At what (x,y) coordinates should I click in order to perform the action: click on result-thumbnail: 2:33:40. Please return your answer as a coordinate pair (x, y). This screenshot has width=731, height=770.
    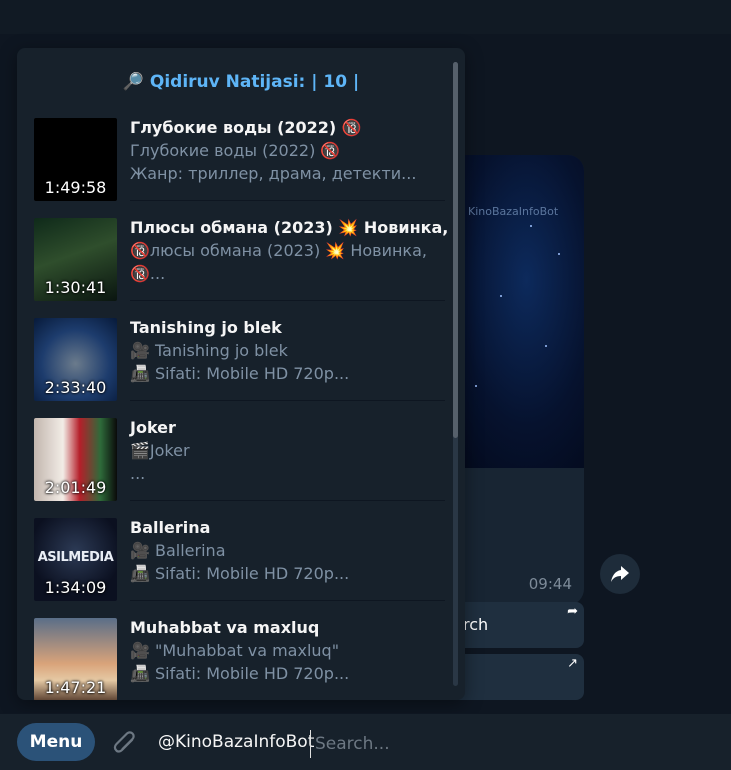
    Looking at the image, I should click on (75, 359).